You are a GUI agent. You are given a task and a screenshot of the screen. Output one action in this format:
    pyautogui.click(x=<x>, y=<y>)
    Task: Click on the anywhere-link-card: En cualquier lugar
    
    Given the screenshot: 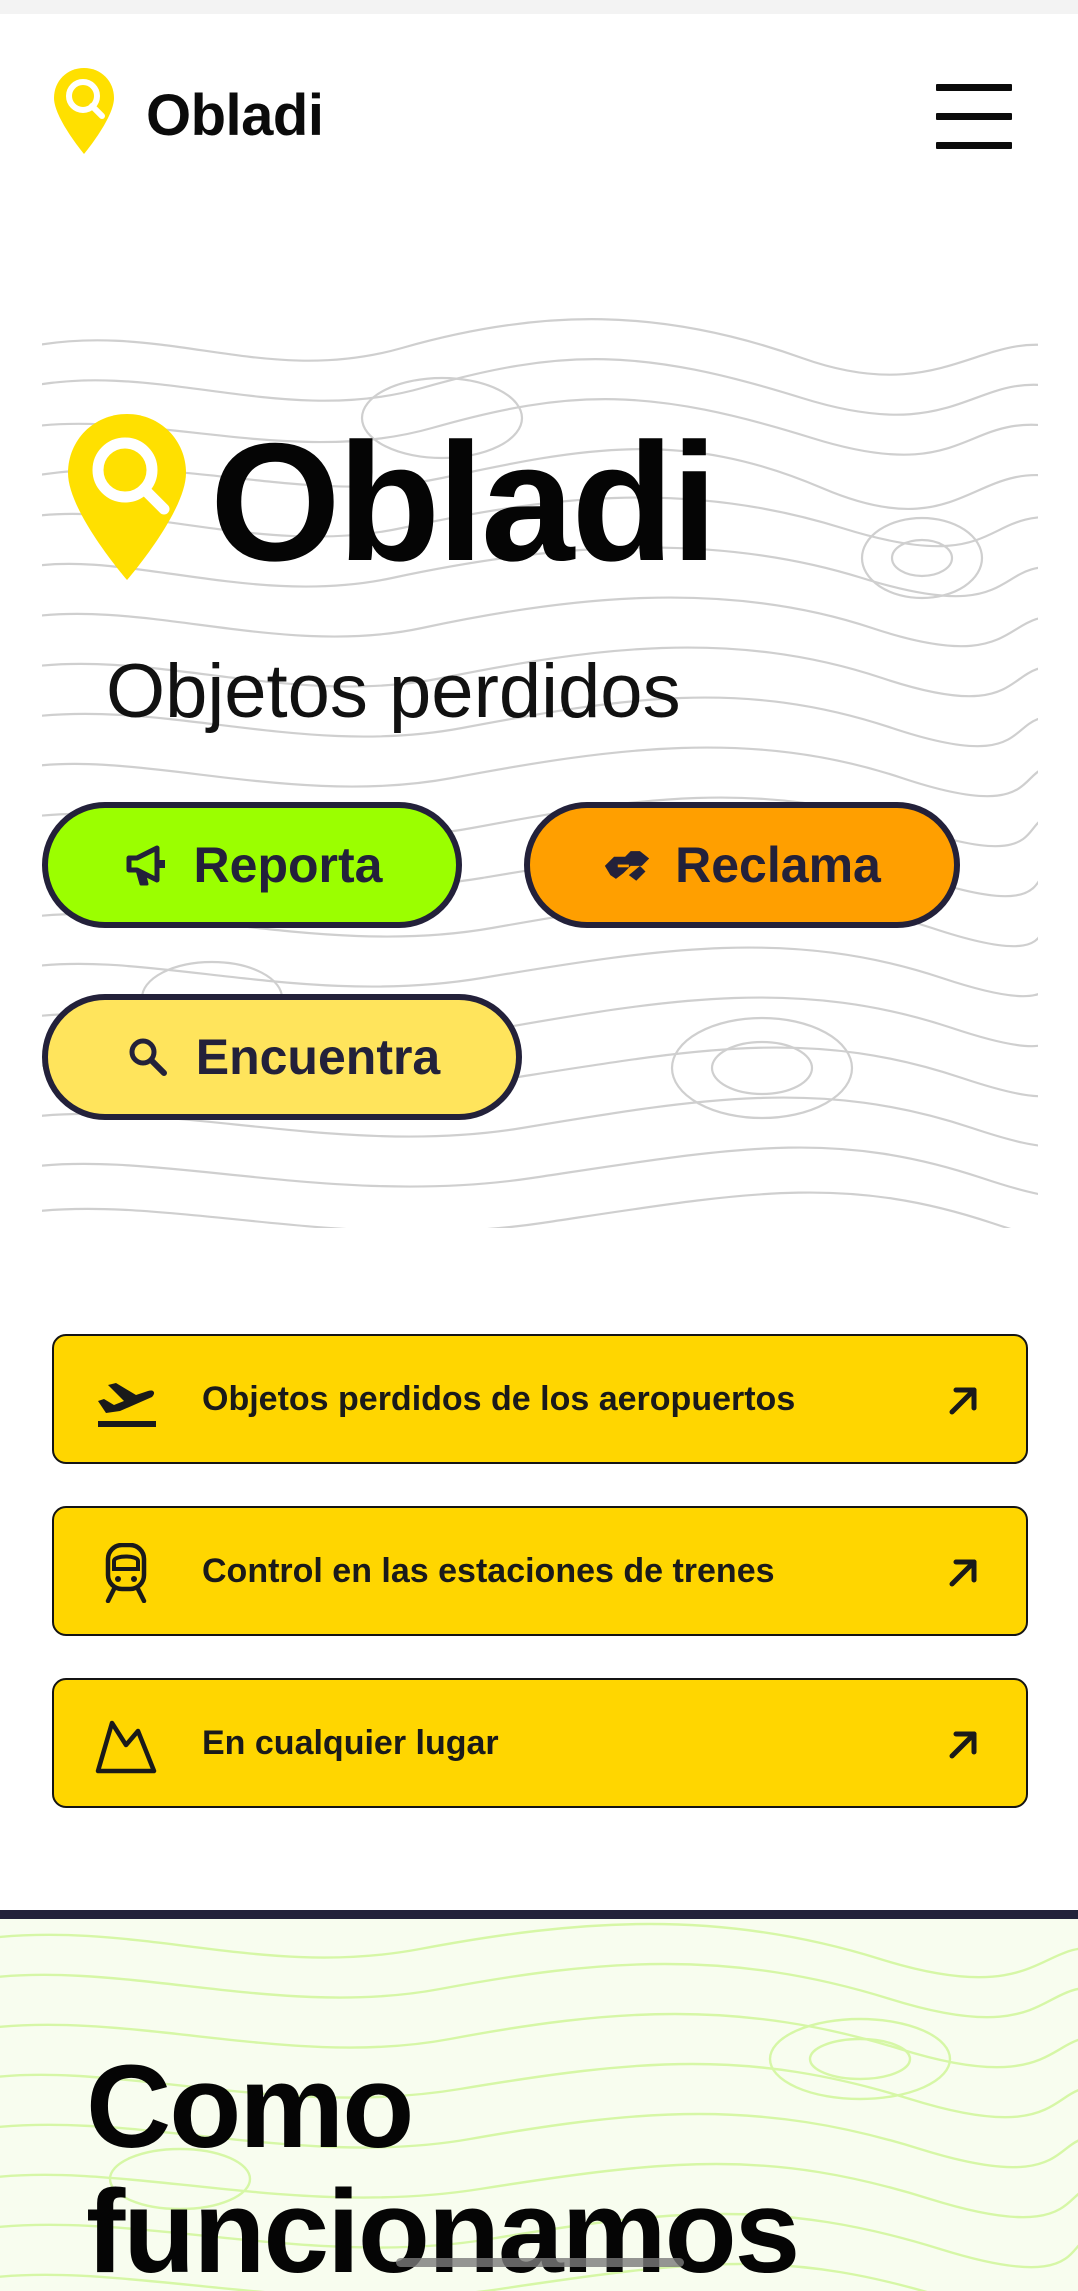 What is the action you would take?
    pyautogui.click(x=540, y=1743)
    